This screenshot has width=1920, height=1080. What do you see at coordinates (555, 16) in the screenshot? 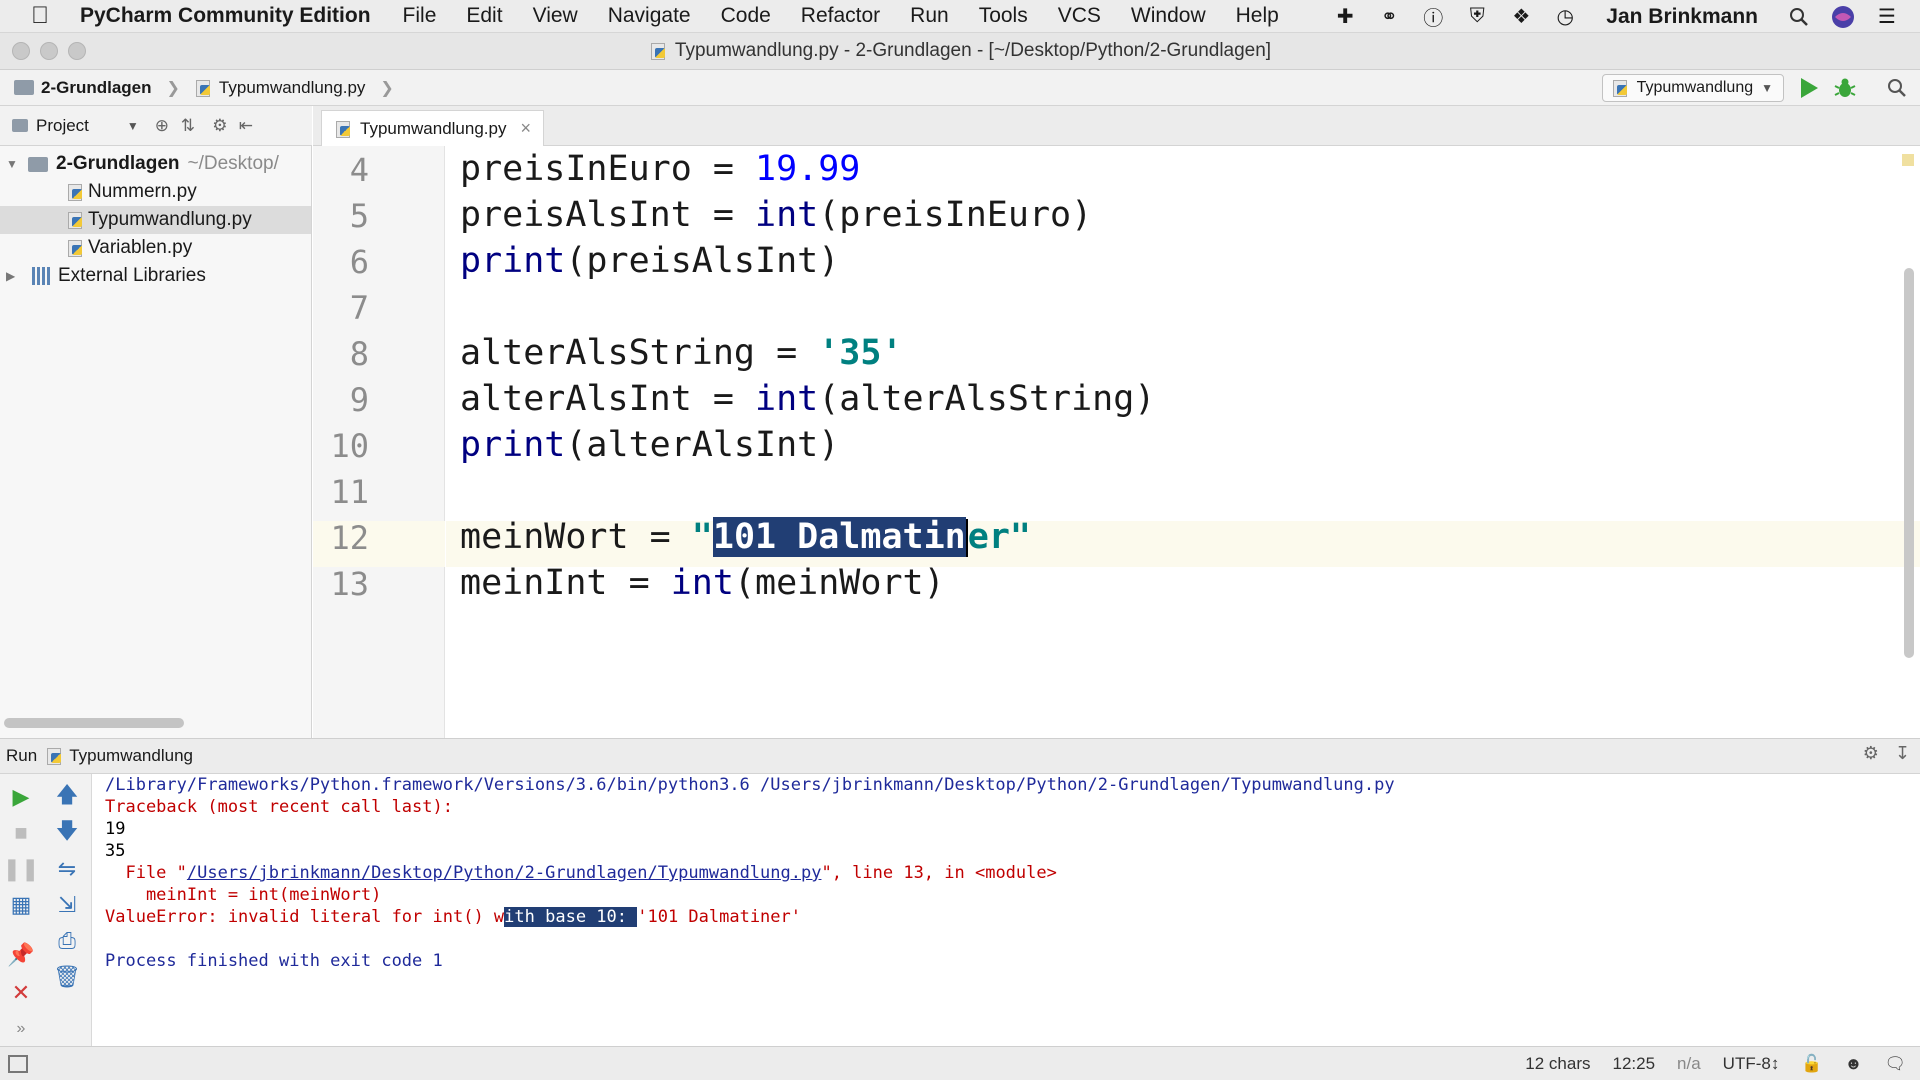
I see `menu-view: View` at bounding box center [555, 16].